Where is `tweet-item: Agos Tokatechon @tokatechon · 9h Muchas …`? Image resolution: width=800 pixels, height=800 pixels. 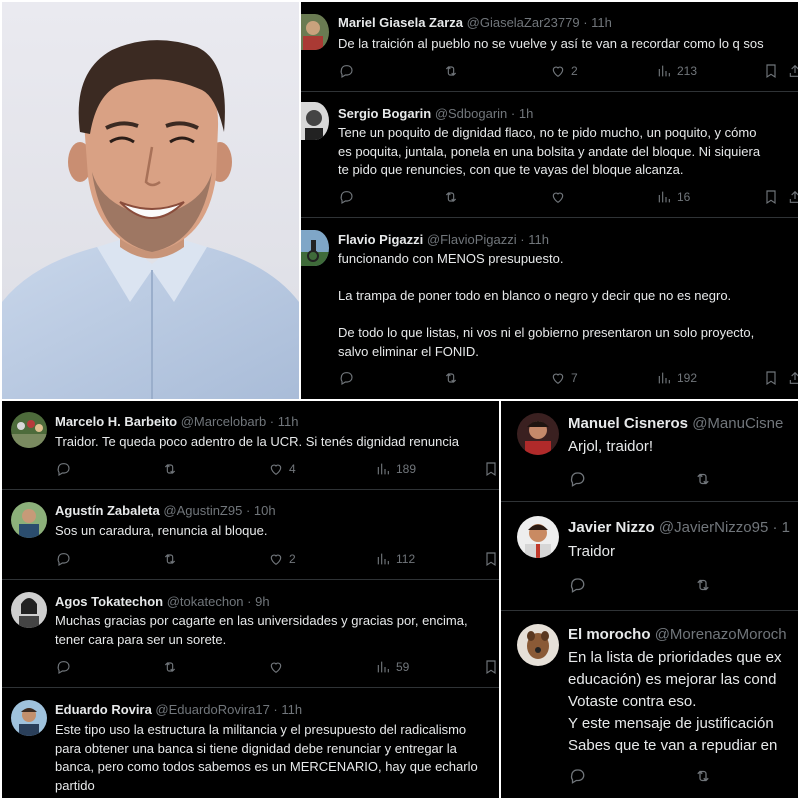
tweet-item: Agos Tokatechon @tokatechon · 9h Muchas … is located at coordinates (250, 634).